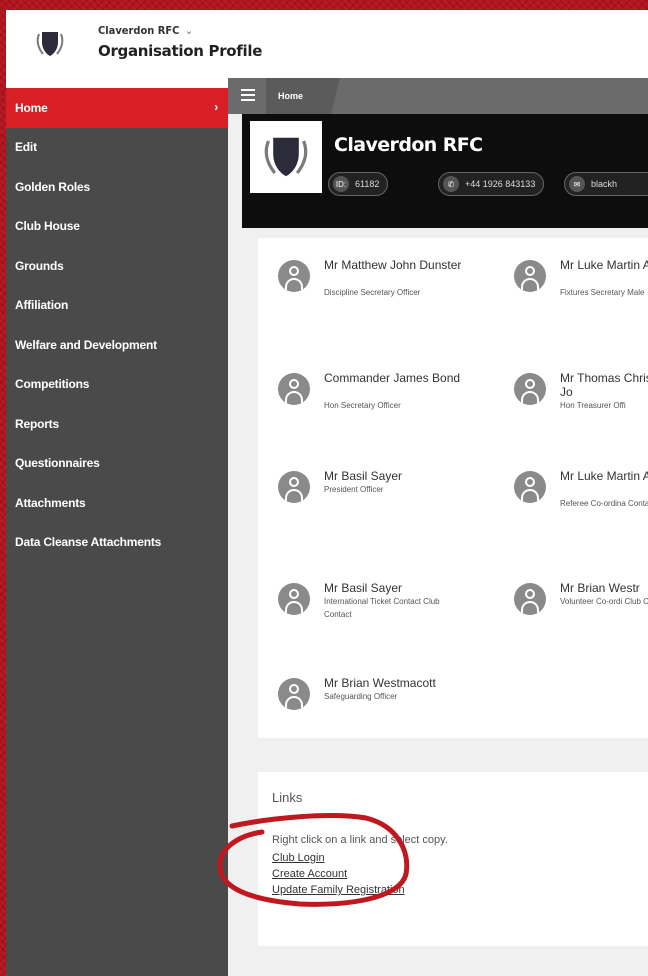 Image resolution: width=648 pixels, height=976 pixels. I want to click on sidebar-item-label: Affiliation, so click(42, 305).